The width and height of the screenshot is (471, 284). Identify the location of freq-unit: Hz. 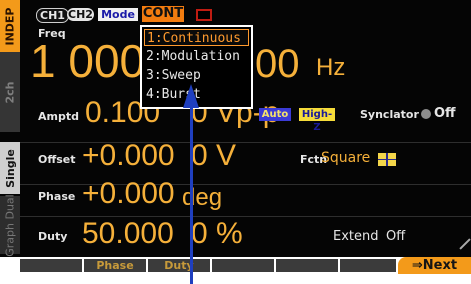
(331, 67).